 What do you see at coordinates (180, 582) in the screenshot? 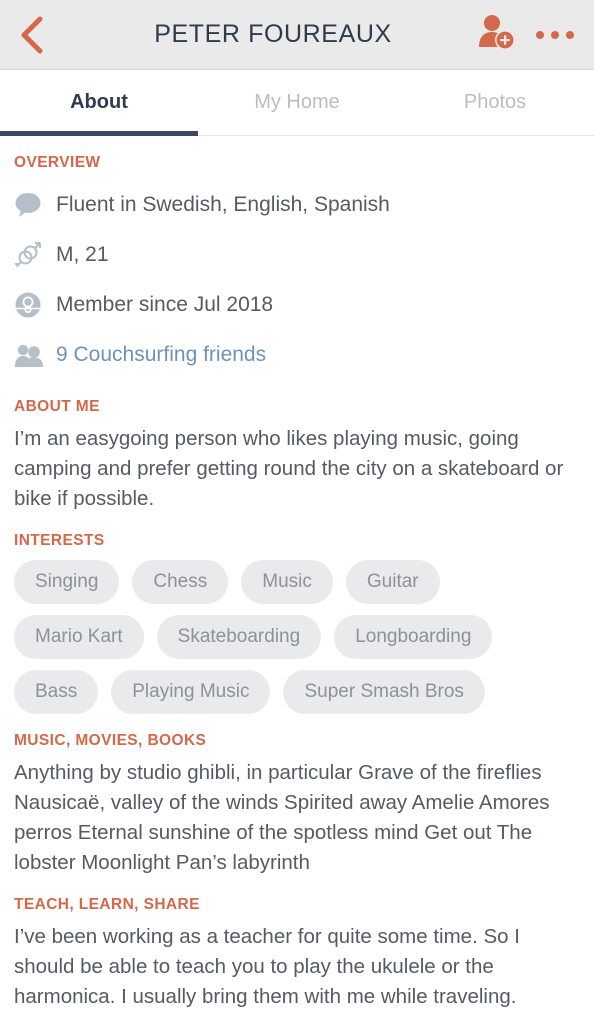
I see `interest-tag: Chess` at bounding box center [180, 582].